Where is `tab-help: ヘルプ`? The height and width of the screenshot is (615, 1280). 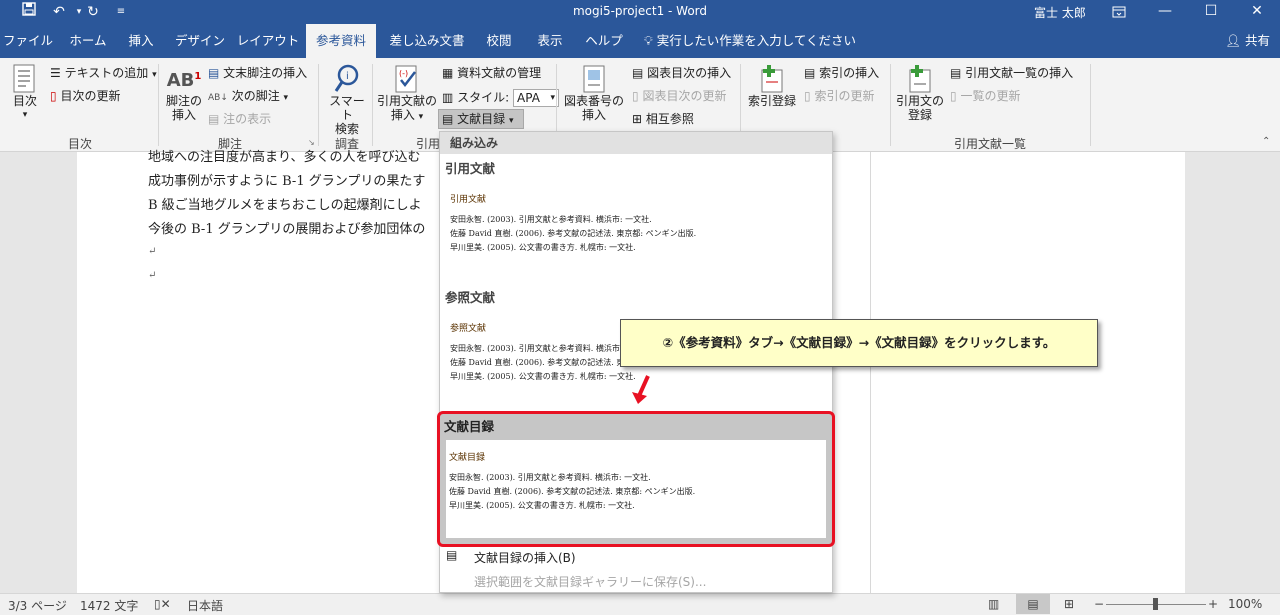 tab-help: ヘルプ is located at coordinates (604, 41).